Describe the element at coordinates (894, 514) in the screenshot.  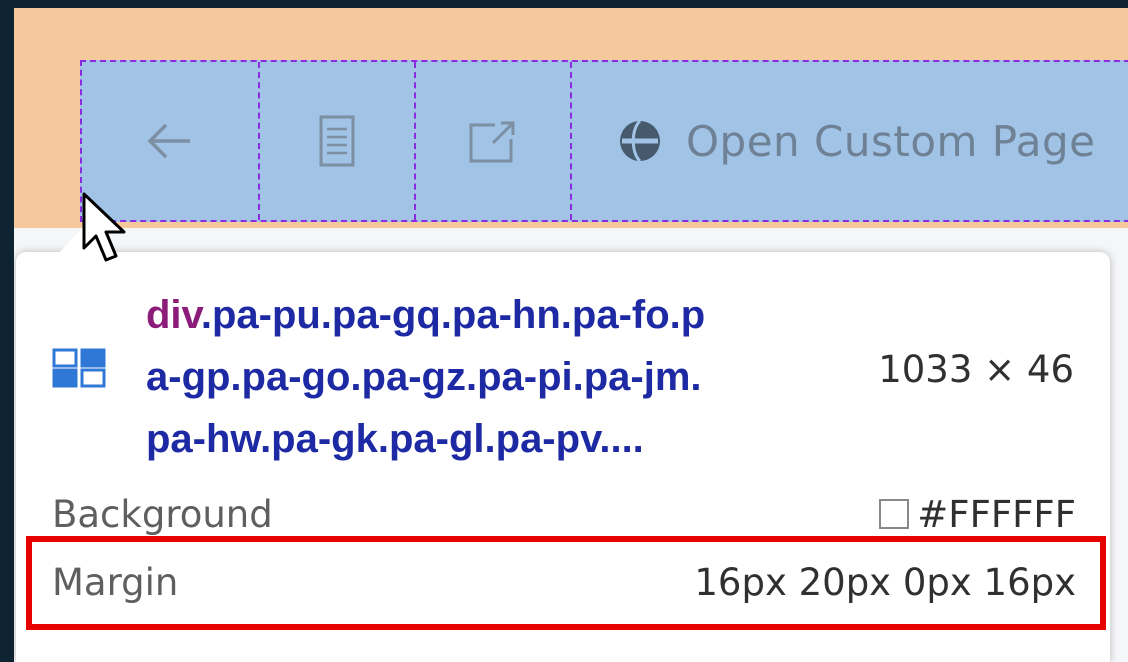
I see `color-swatch` at that location.